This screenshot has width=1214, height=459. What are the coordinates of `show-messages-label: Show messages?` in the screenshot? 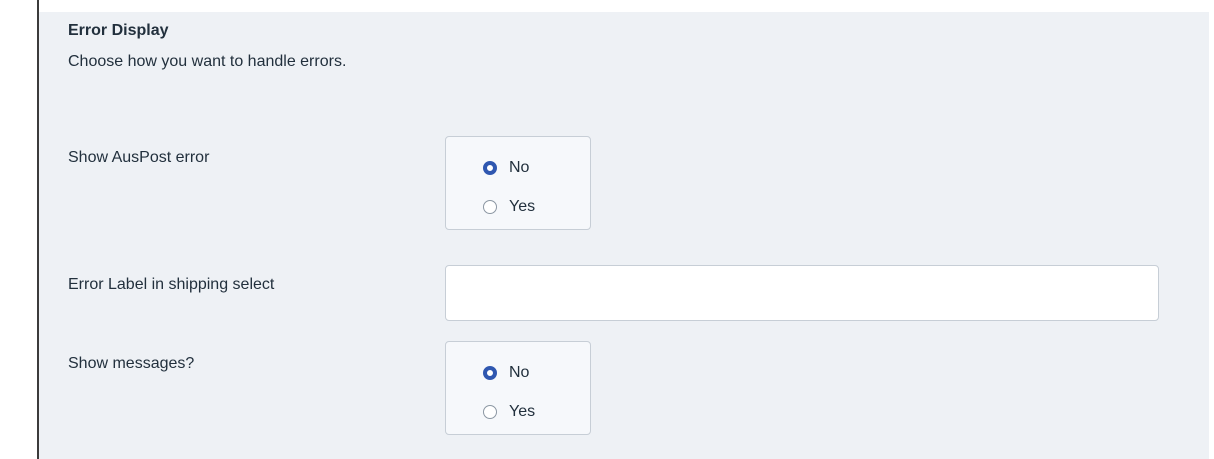 It's located at (131, 363).